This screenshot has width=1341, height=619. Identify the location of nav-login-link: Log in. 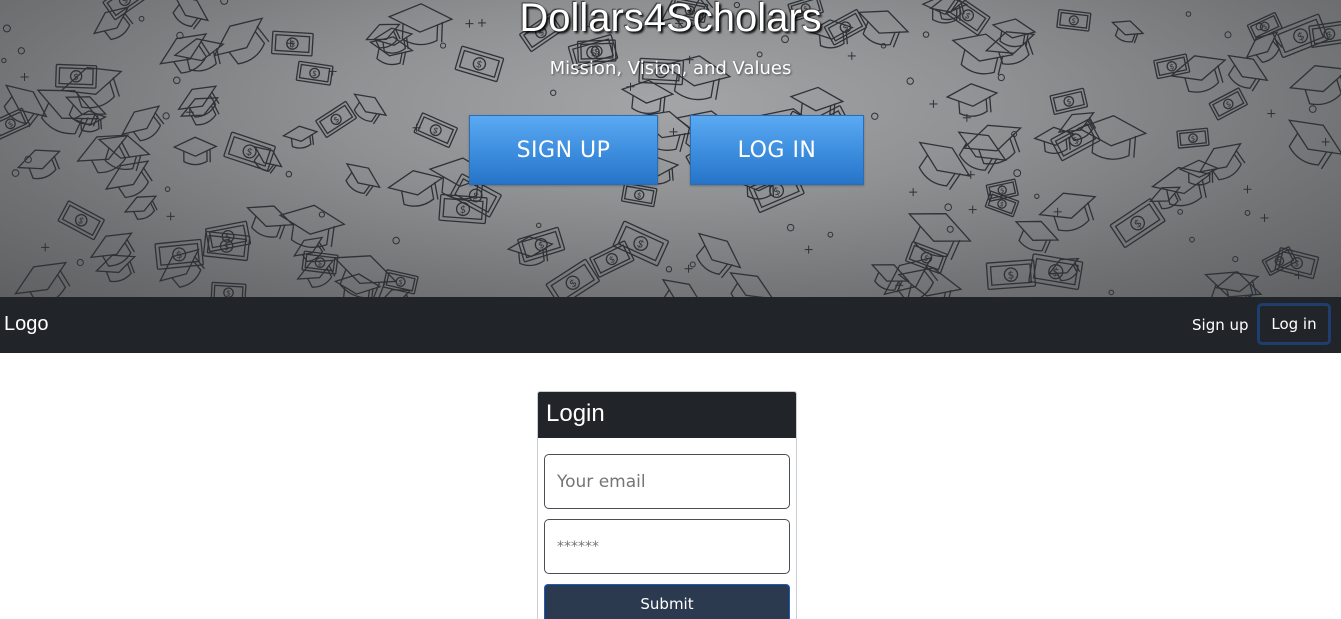
(1294, 324).